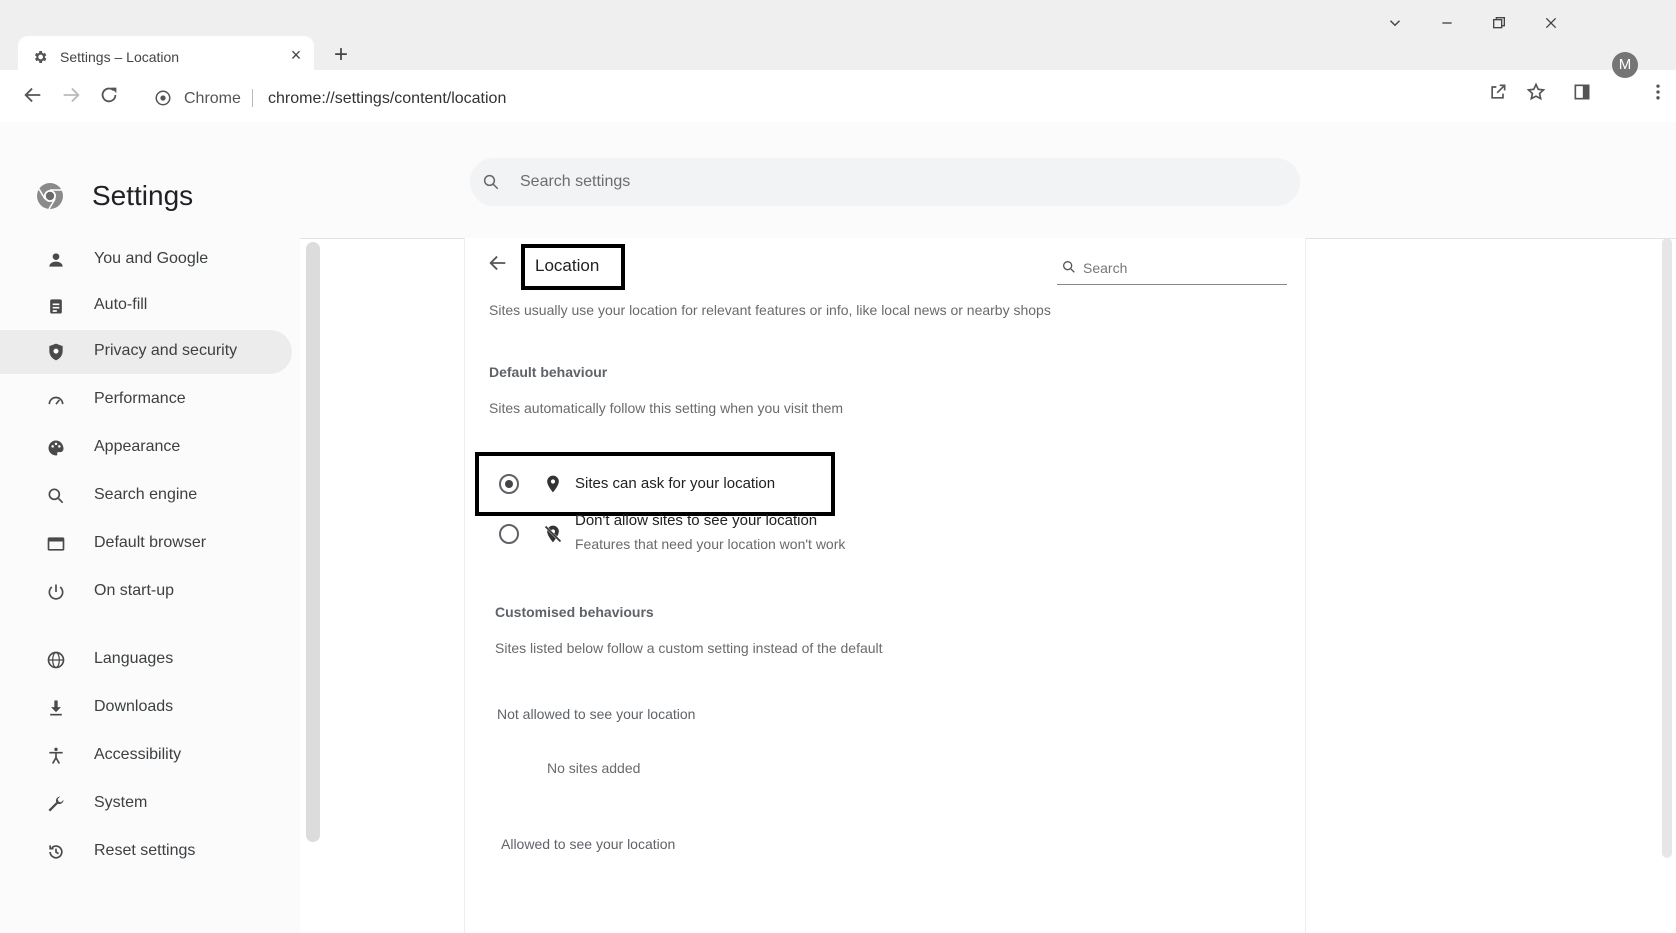 The width and height of the screenshot is (1676, 933). I want to click on sidebar-item-downloads: Downloads, so click(150, 708).